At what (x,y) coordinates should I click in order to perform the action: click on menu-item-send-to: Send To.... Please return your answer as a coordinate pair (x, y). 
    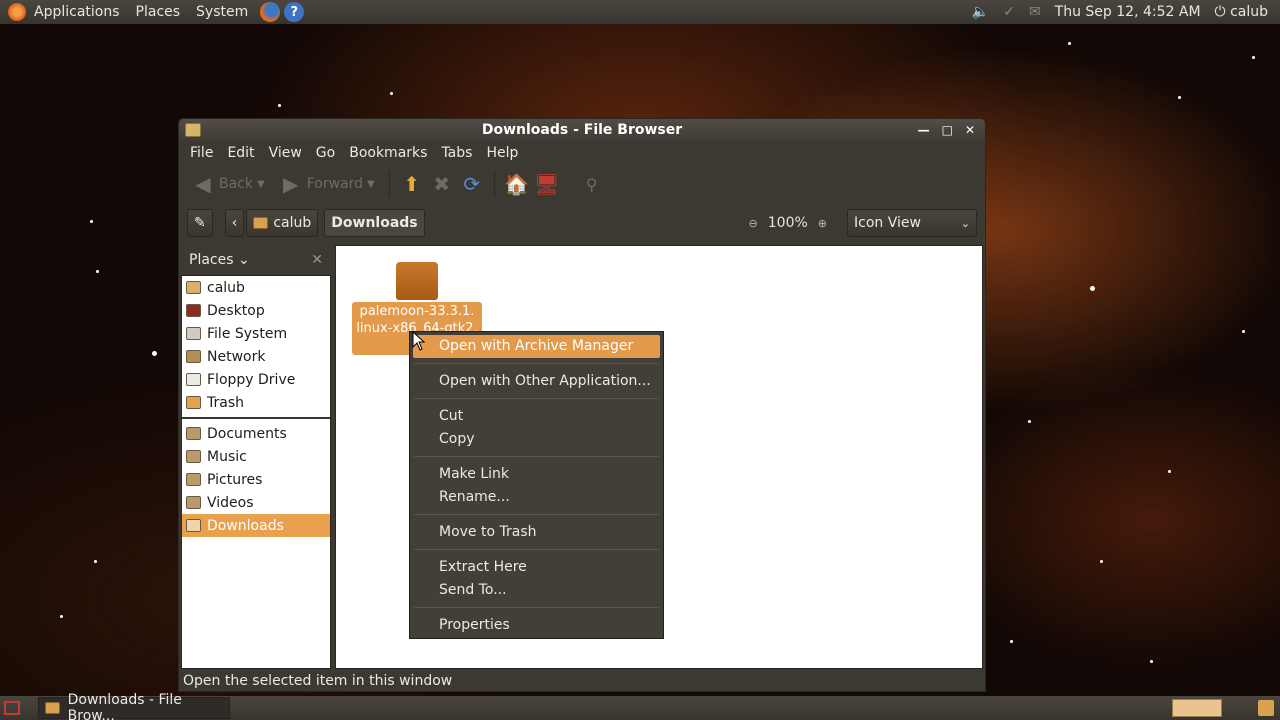
    Looking at the image, I should click on (536, 590).